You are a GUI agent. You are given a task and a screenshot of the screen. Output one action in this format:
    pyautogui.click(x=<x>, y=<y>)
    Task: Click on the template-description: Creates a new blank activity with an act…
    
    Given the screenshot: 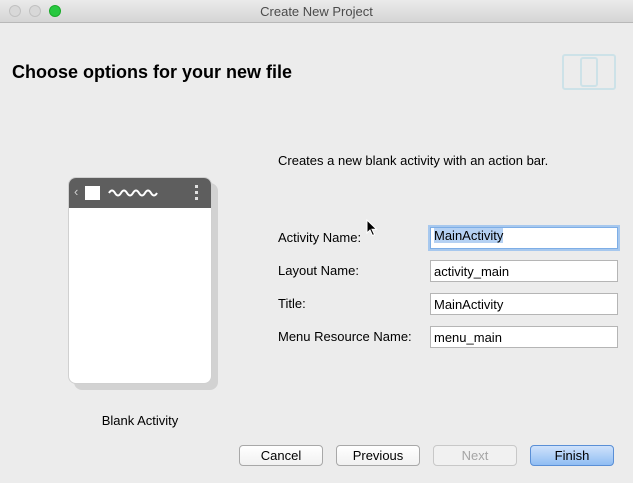 What is the action you would take?
    pyautogui.click(x=413, y=160)
    